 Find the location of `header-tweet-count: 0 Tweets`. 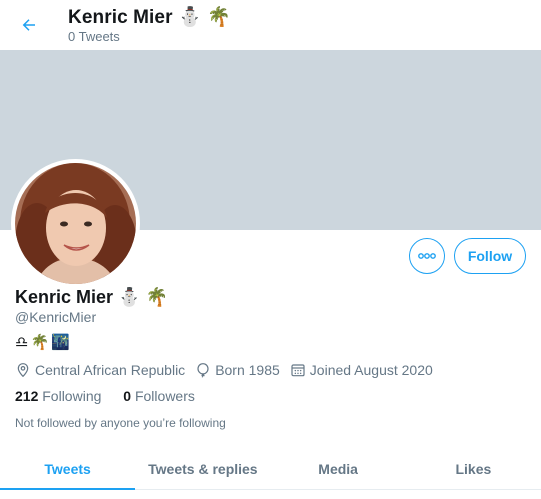

header-tweet-count: 0 Tweets is located at coordinates (94, 36).